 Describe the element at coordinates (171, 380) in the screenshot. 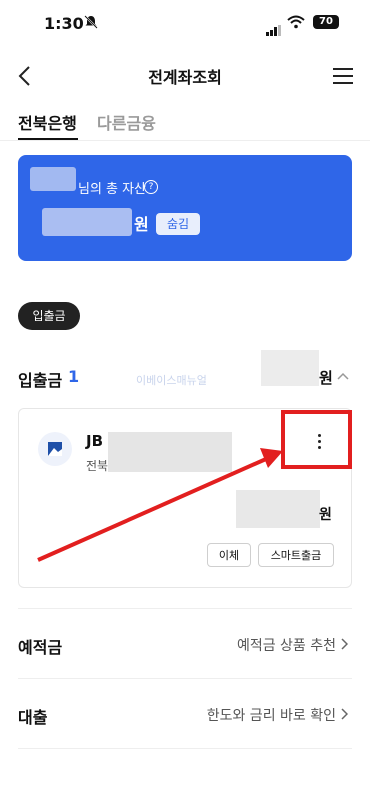

I see `watermark: 이베이스매뉴얼` at that location.